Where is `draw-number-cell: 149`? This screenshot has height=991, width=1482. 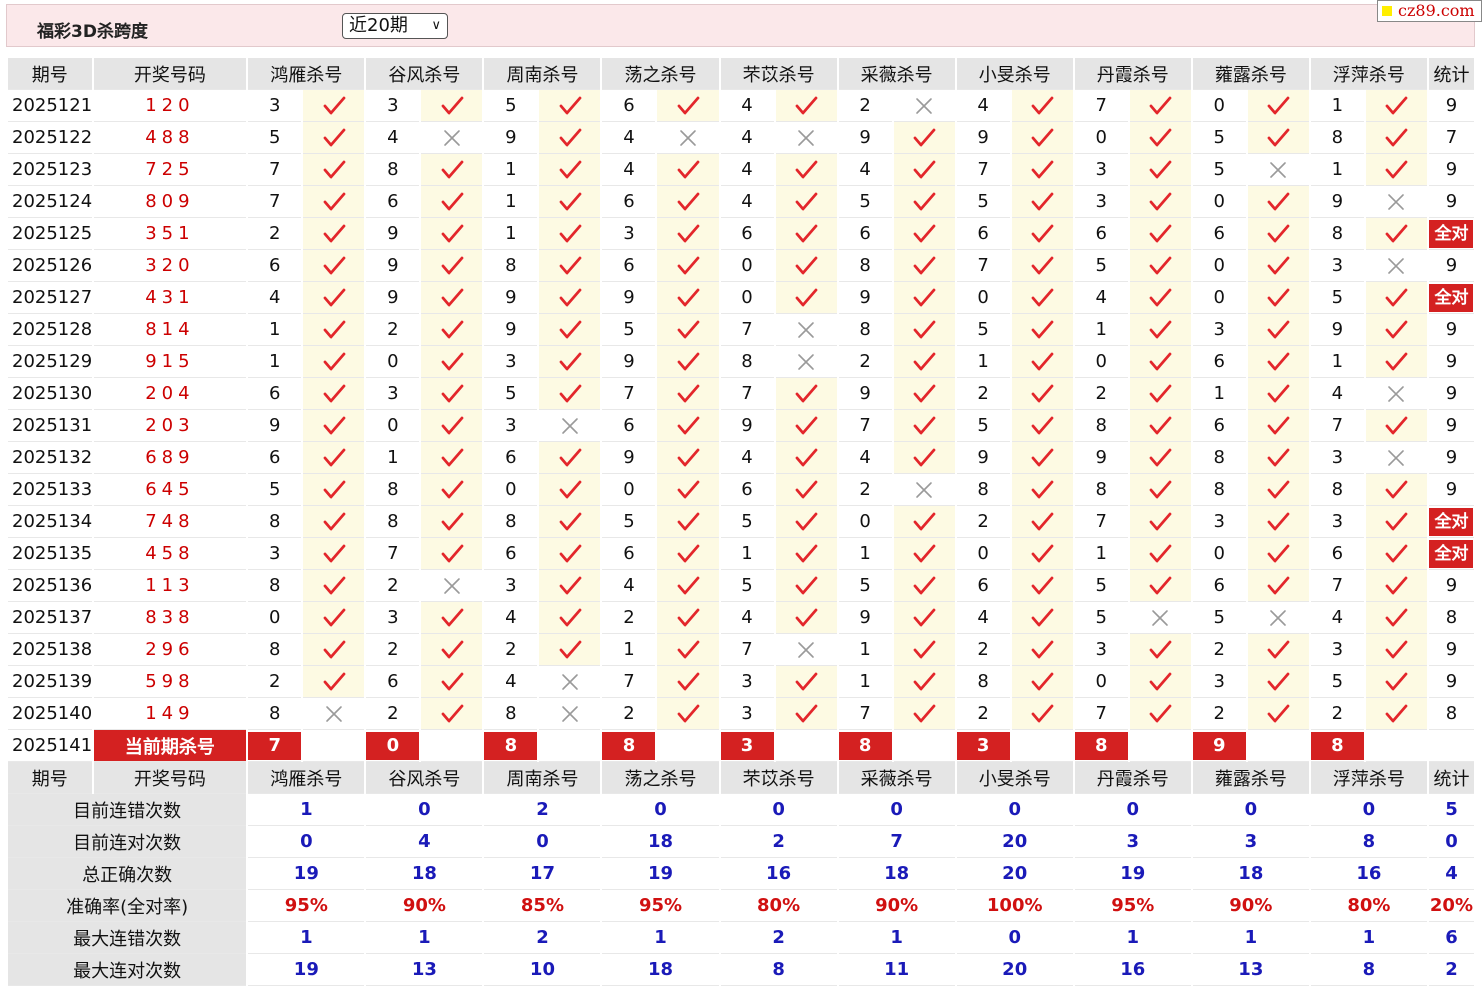
draw-number-cell: 149 is located at coordinates (170, 714).